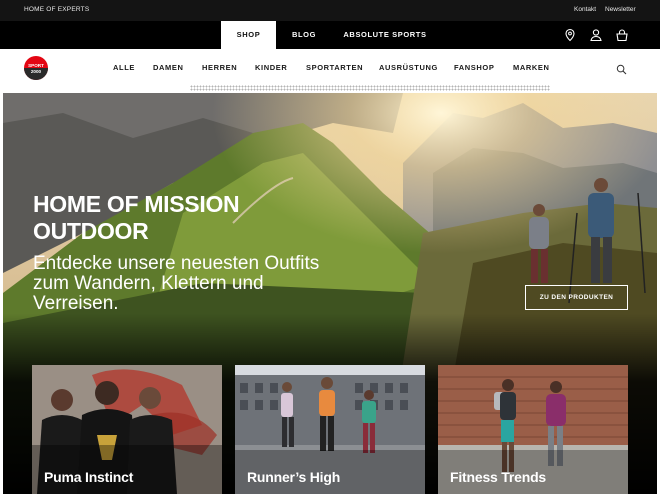  Describe the element at coordinates (219, 67) in the screenshot. I see `nav-item-herren: HERREN` at that location.